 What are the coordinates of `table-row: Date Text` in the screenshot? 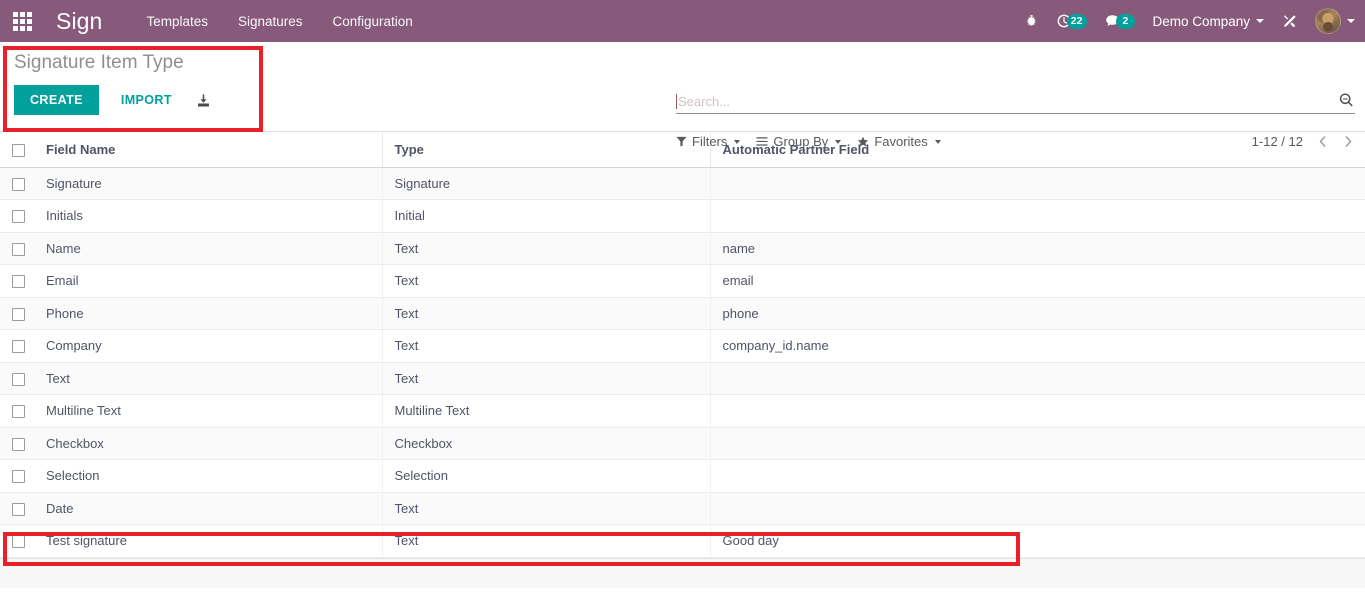 It's located at (682, 508).